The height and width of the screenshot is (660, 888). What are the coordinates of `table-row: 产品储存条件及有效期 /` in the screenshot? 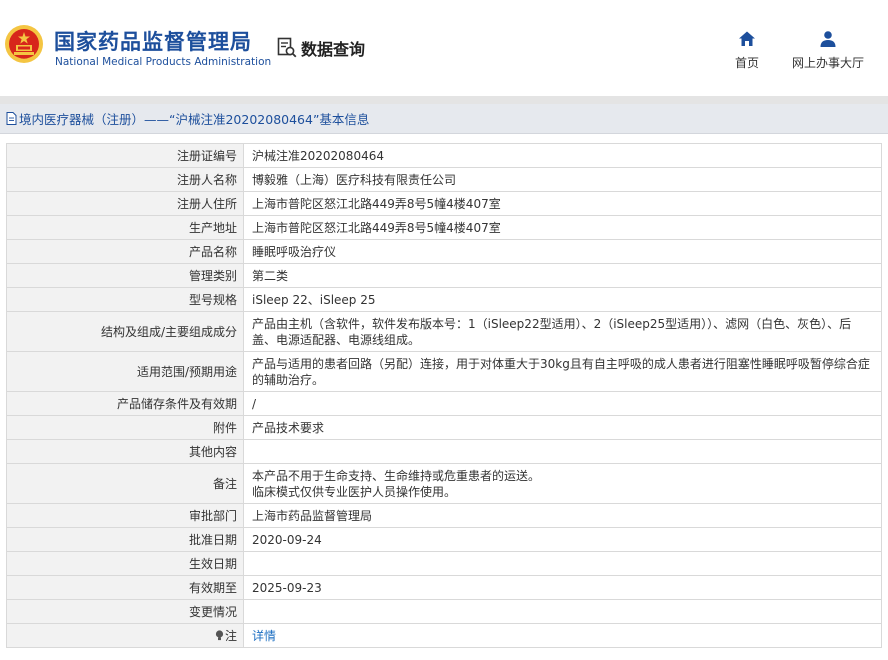 It's located at (444, 403).